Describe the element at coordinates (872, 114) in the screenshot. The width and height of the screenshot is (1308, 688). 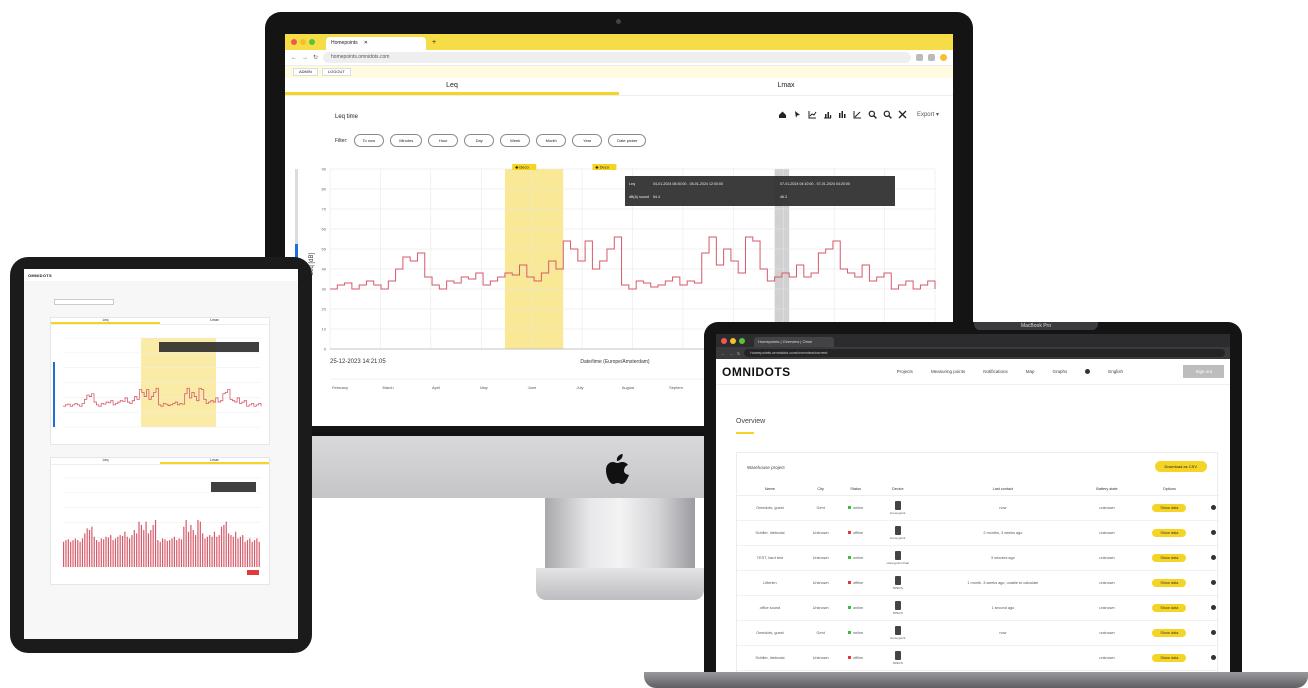
I see `zoom-in-icon` at that location.